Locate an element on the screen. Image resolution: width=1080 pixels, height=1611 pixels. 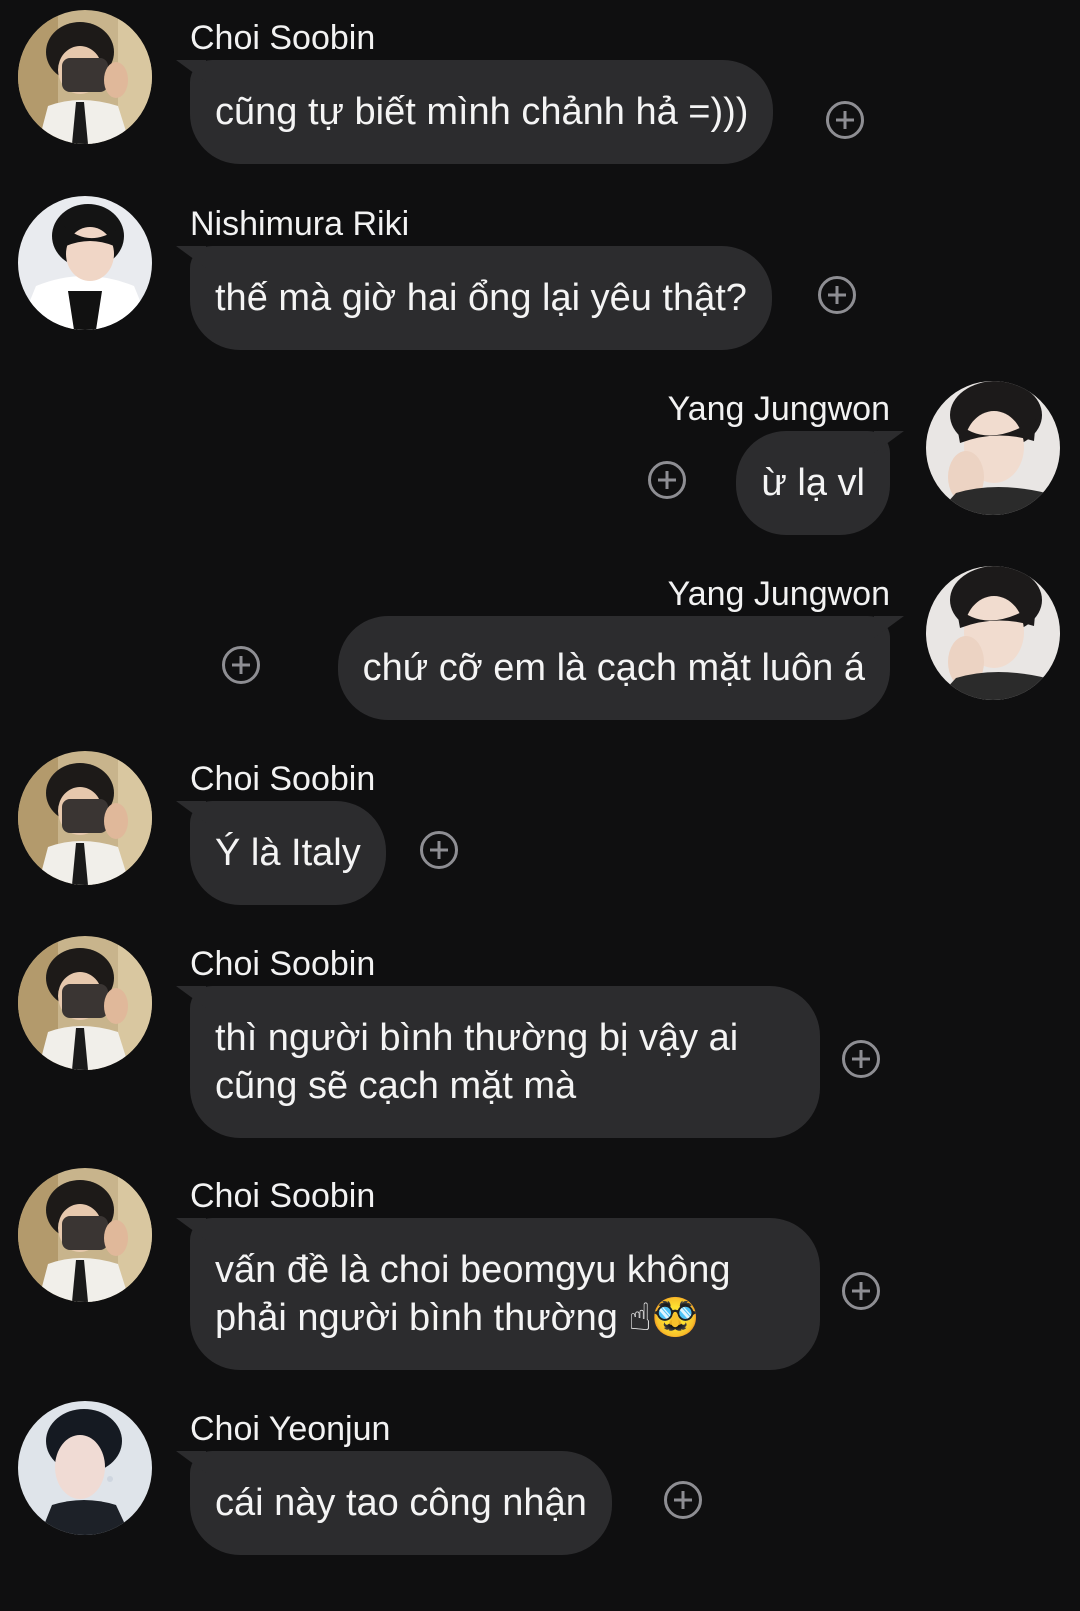
yeonjun-avatar is located at coordinates (85, 1468).